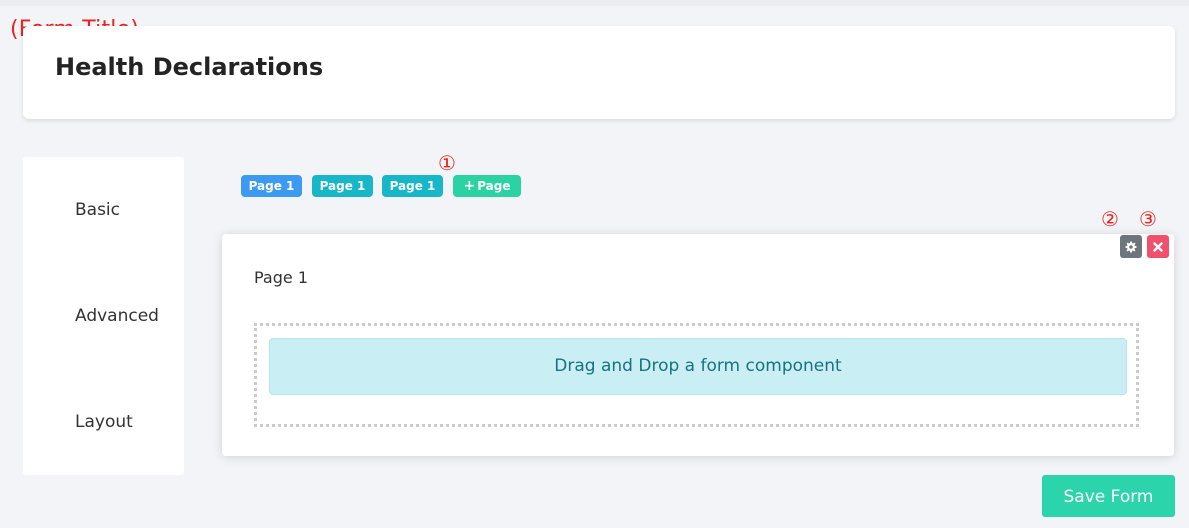  Describe the element at coordinates (97, 210) in the screenshot. I see `sidebar-item-basic: Basic` at that location.